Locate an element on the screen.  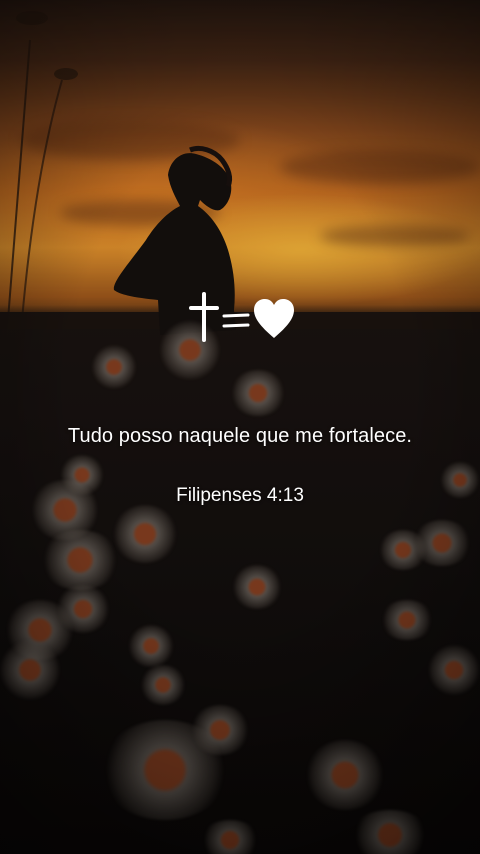
verse-reference: Filipenses 4:13 is located at coordinates (240, 495).